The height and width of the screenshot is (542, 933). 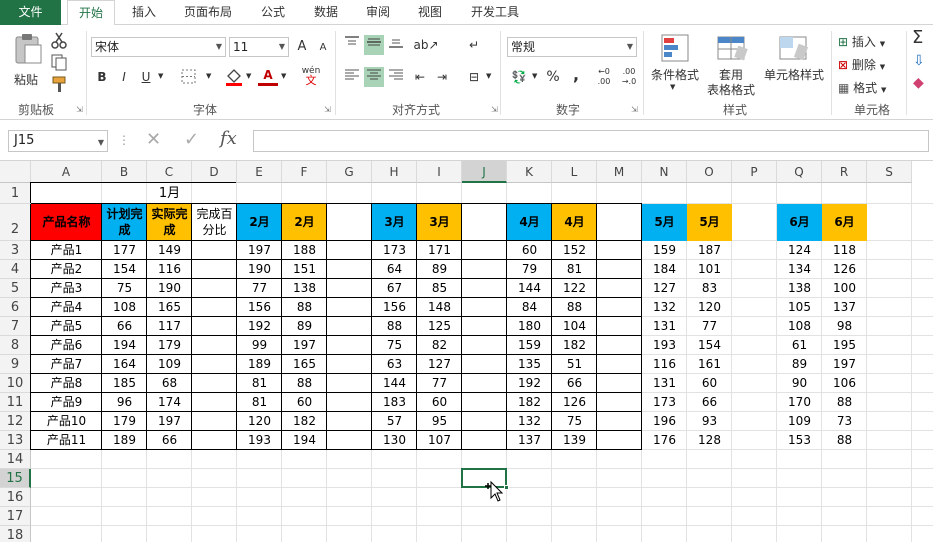 What do you see at coordinates (124, 402) in the screenshot?
I see `value-cell: 96` at bounding box center [124, 402].